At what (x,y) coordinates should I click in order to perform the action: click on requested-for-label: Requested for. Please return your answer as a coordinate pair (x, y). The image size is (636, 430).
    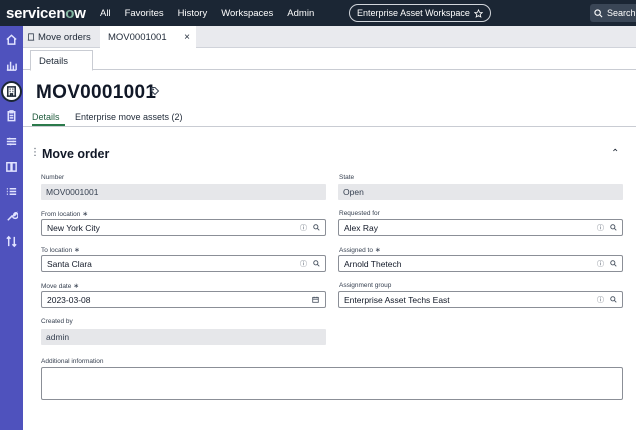
    Looking at the image, I should click on (359, 213).